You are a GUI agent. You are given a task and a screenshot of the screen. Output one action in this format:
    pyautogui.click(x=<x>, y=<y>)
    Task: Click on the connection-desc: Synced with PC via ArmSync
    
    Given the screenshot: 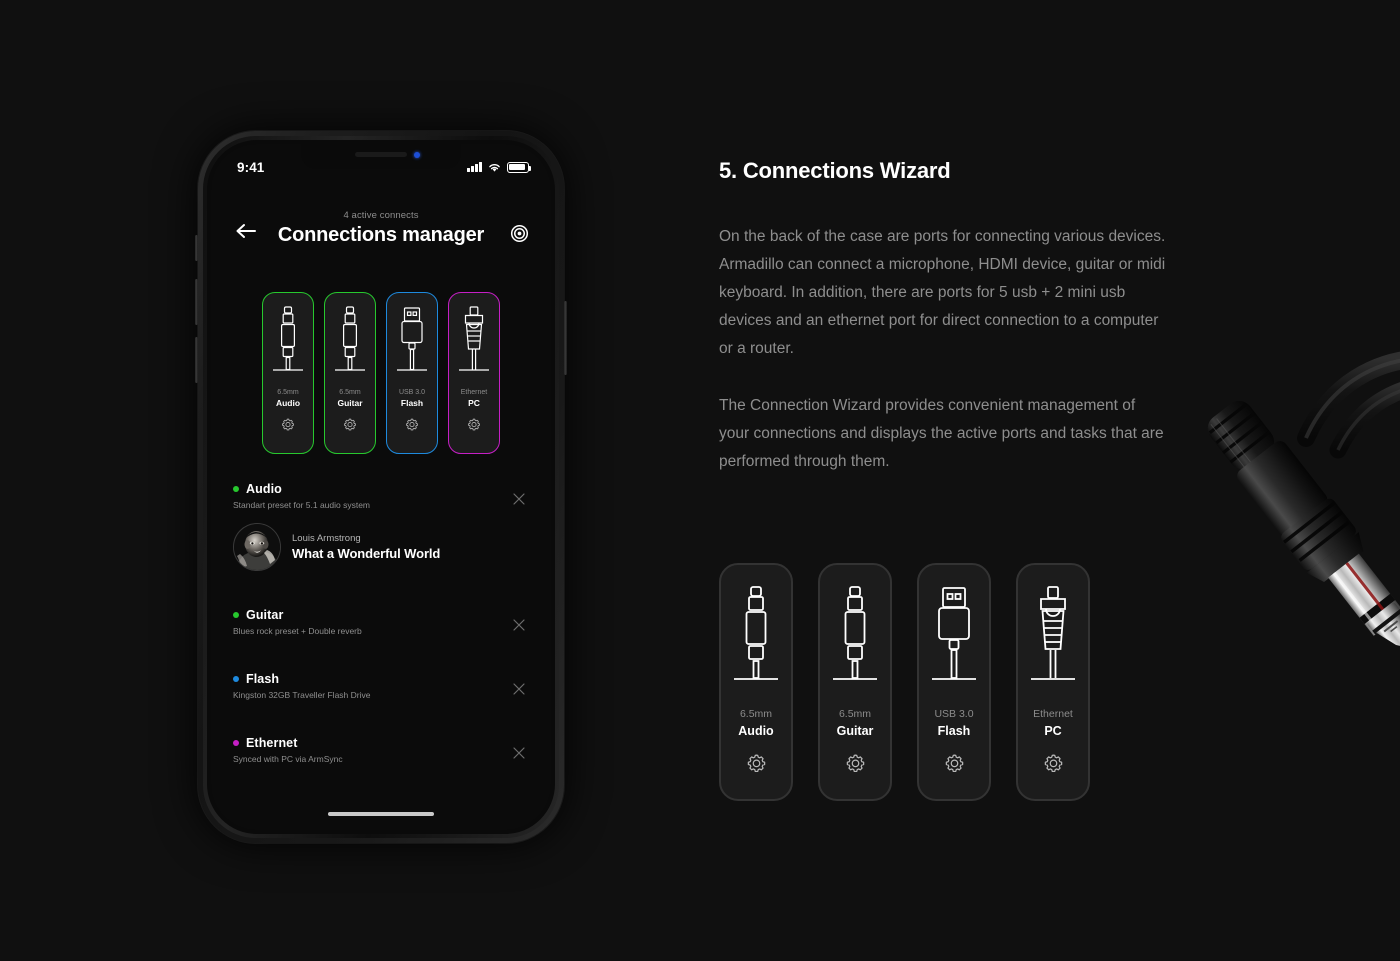 What is the action you would take?
    pyautogui.click(x=288, y=759)
    